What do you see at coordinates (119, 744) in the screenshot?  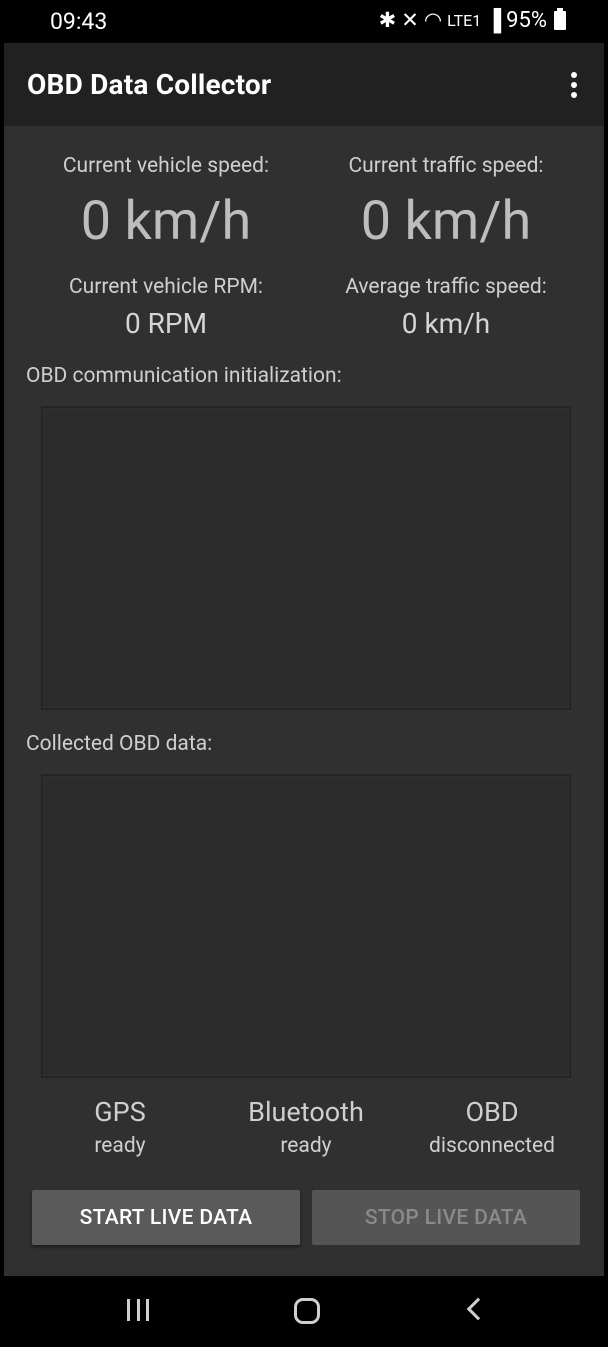 I see `collected-section-label: Collected OBD data:` at bounding box center [119, 744].